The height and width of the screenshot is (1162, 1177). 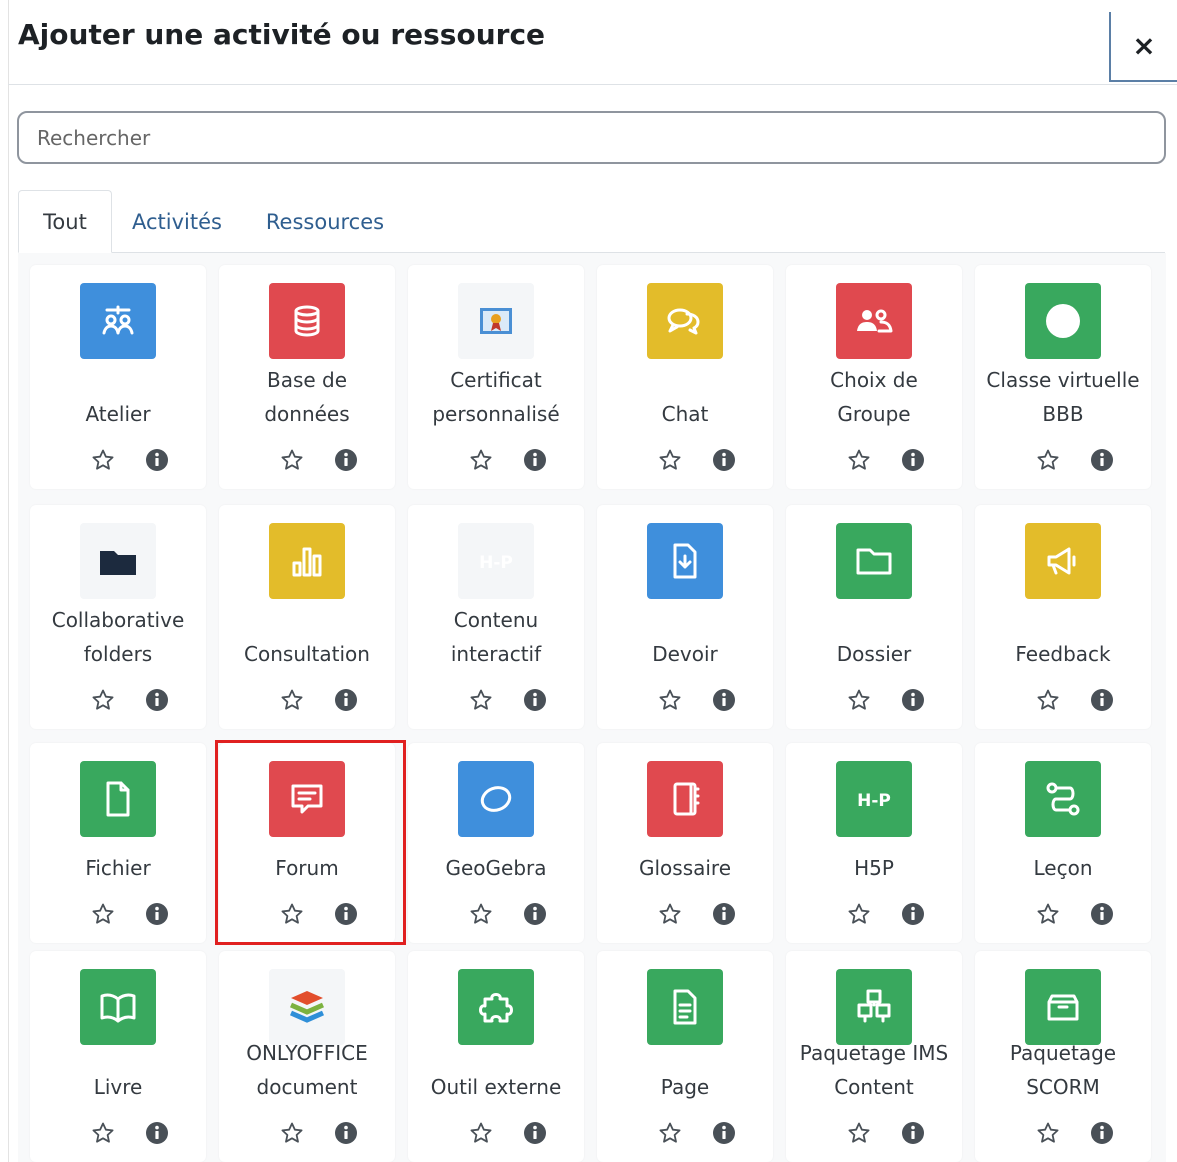 I want to click on activity-label: Choix de Groupe, so click(x=874, y=397).